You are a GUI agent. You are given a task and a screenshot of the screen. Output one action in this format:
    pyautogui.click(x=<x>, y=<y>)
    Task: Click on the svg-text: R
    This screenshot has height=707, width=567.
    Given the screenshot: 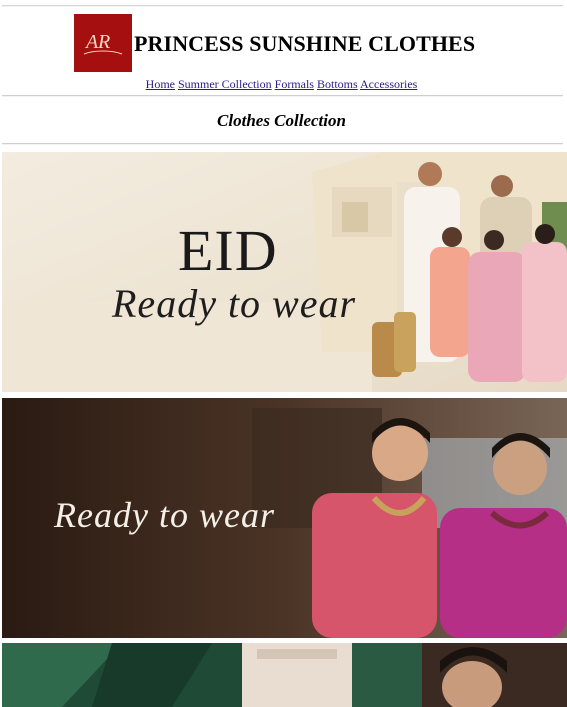 What is the action you would take?
    pyautogui.click(x=103, y=42)
    